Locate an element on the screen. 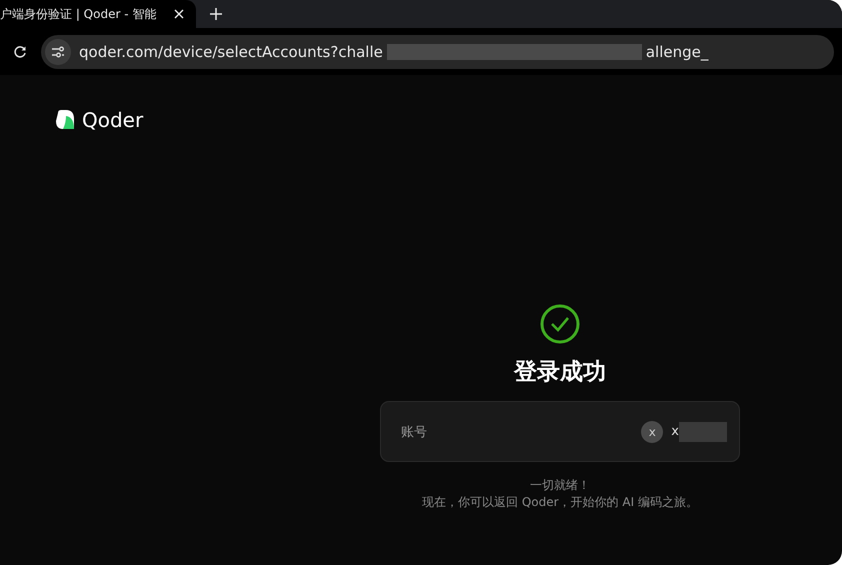 The width and height of the screenshot is (842, 565). close-icon is located at coordinates (179, 14).